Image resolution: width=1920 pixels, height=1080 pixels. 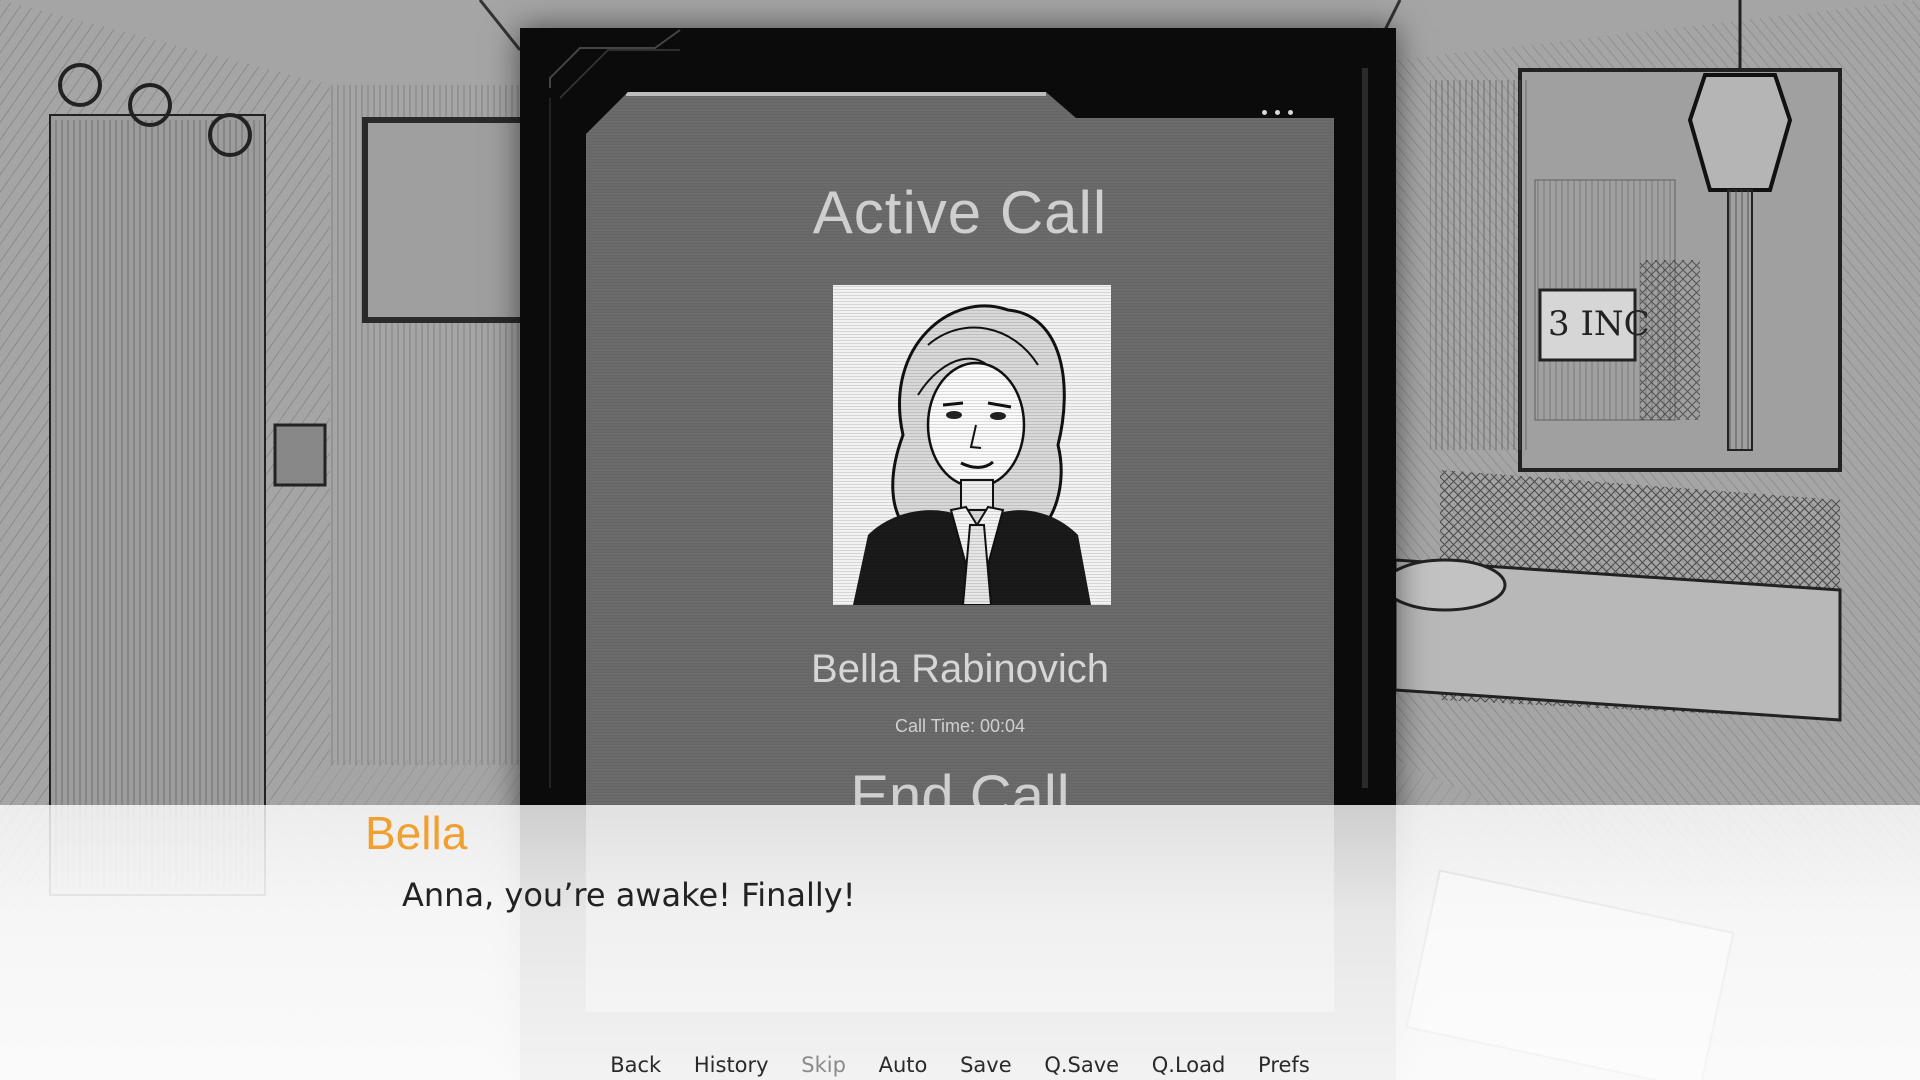 What do you see at coordinates (903, 1065) in the screenshot?
I see `auto-button: Auto` at bounding box center [903, 1065].